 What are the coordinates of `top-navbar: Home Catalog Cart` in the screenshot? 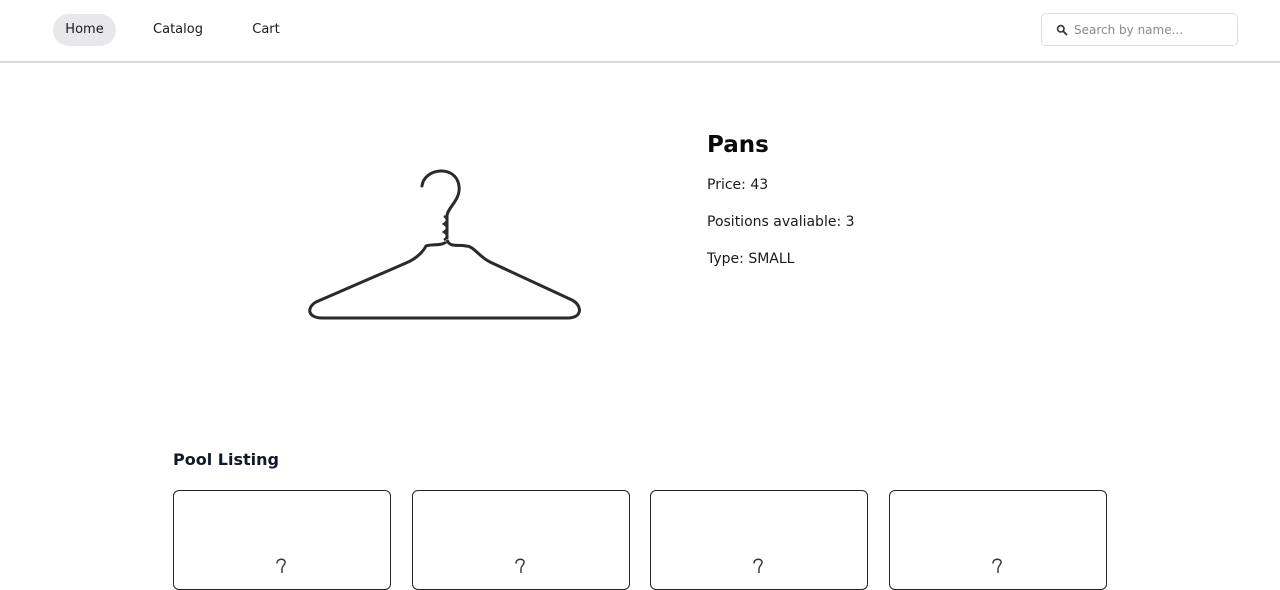 It's located at (640, 31).